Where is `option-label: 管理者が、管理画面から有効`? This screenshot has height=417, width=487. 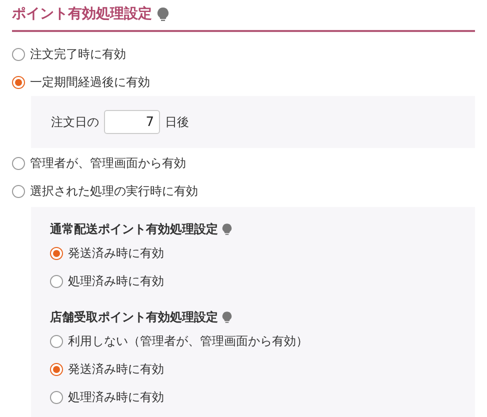
option-label: 管理者が、管理画面から有効 is located at coordinates (108, 163).